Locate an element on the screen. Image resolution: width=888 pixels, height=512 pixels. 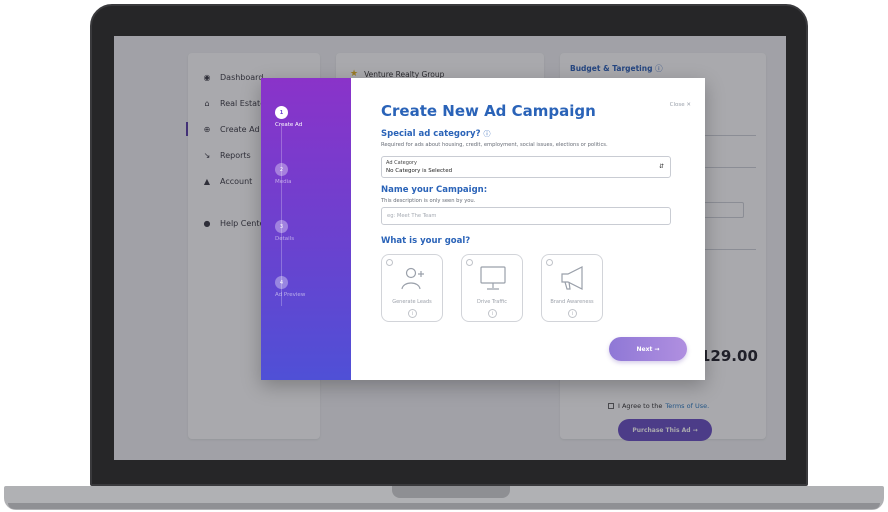
laptop-base-edge is located at coordinates (444, 506).